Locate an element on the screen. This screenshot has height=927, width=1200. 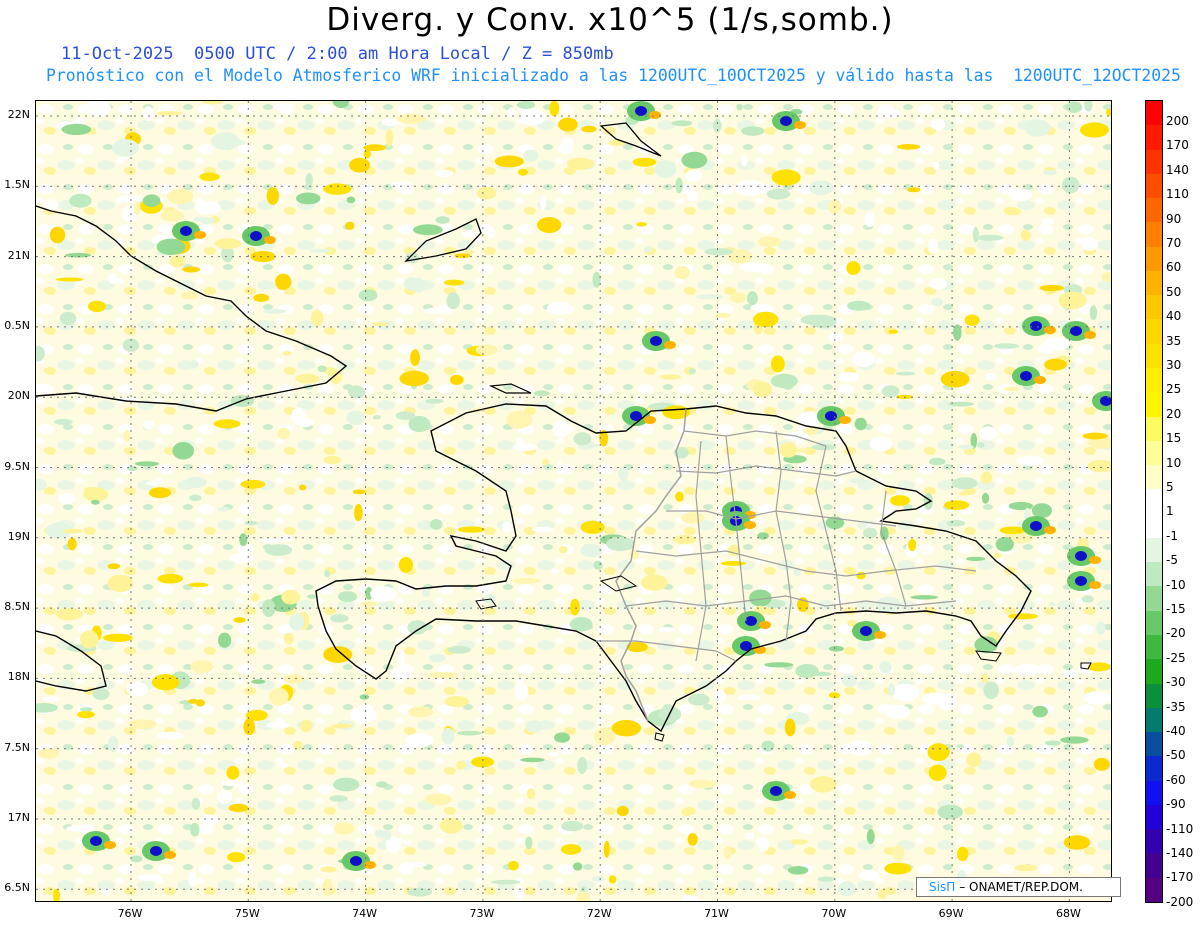
colorbar-label: -140 is located at coordinates (1180, 853).